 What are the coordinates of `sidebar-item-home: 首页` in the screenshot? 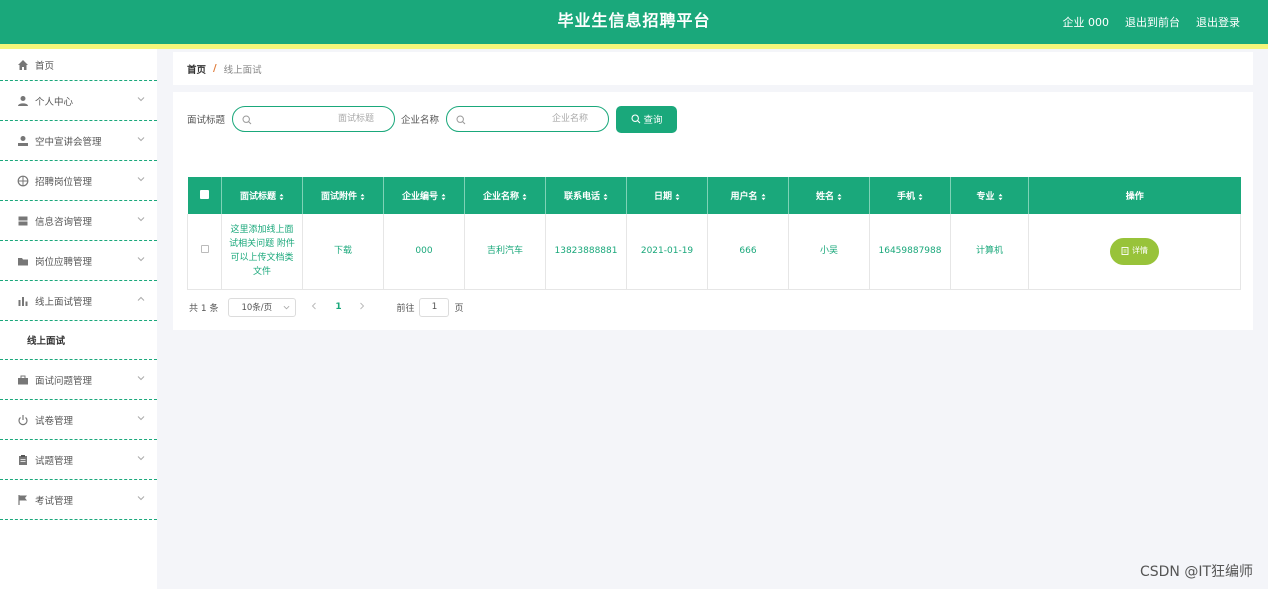 It's located at (78, 65).